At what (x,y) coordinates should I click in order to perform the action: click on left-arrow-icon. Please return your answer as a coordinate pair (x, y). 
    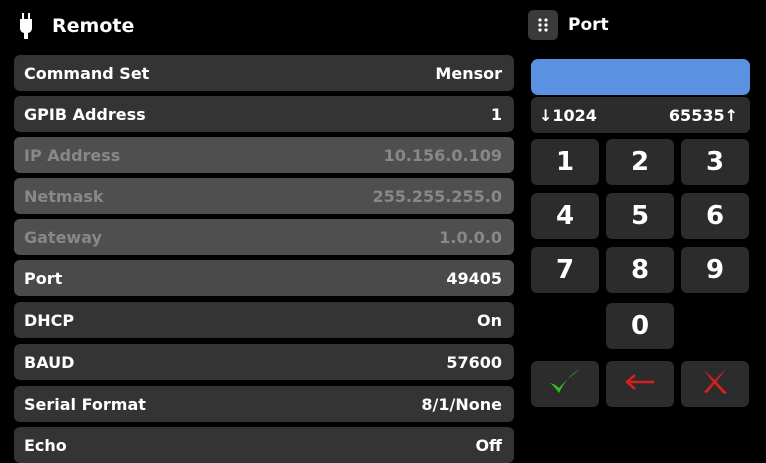
    Looking at the image, I should click on (640, 384).